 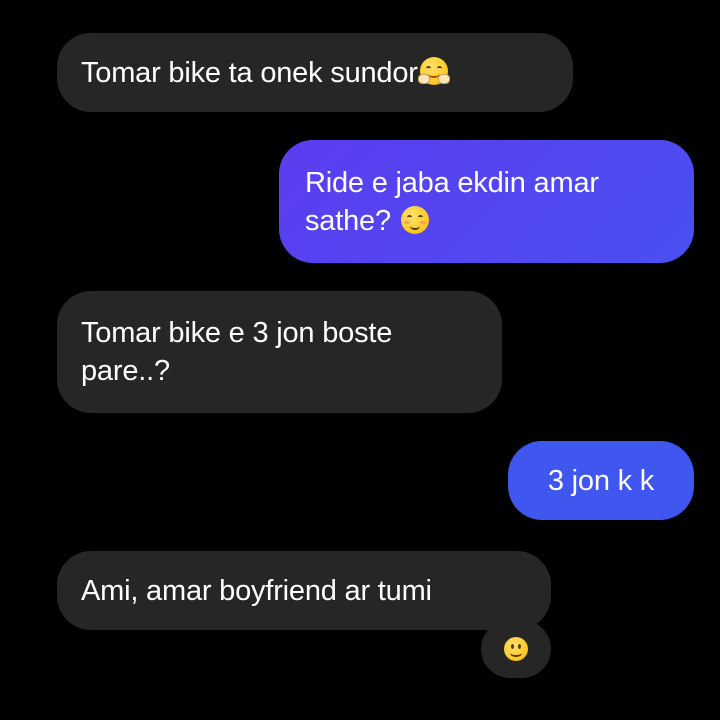 I want to click on message-text: Ride e jaba ekdin amar sathe?, so click(x=452, y=201).